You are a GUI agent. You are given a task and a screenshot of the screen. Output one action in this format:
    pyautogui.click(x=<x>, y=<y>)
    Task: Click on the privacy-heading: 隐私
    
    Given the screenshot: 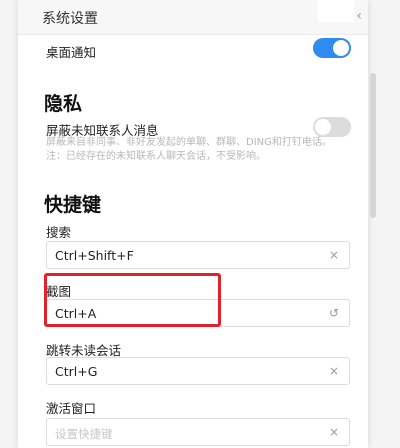 What is the action you would take?
    pyautogui.click(x=63, y=104)
    